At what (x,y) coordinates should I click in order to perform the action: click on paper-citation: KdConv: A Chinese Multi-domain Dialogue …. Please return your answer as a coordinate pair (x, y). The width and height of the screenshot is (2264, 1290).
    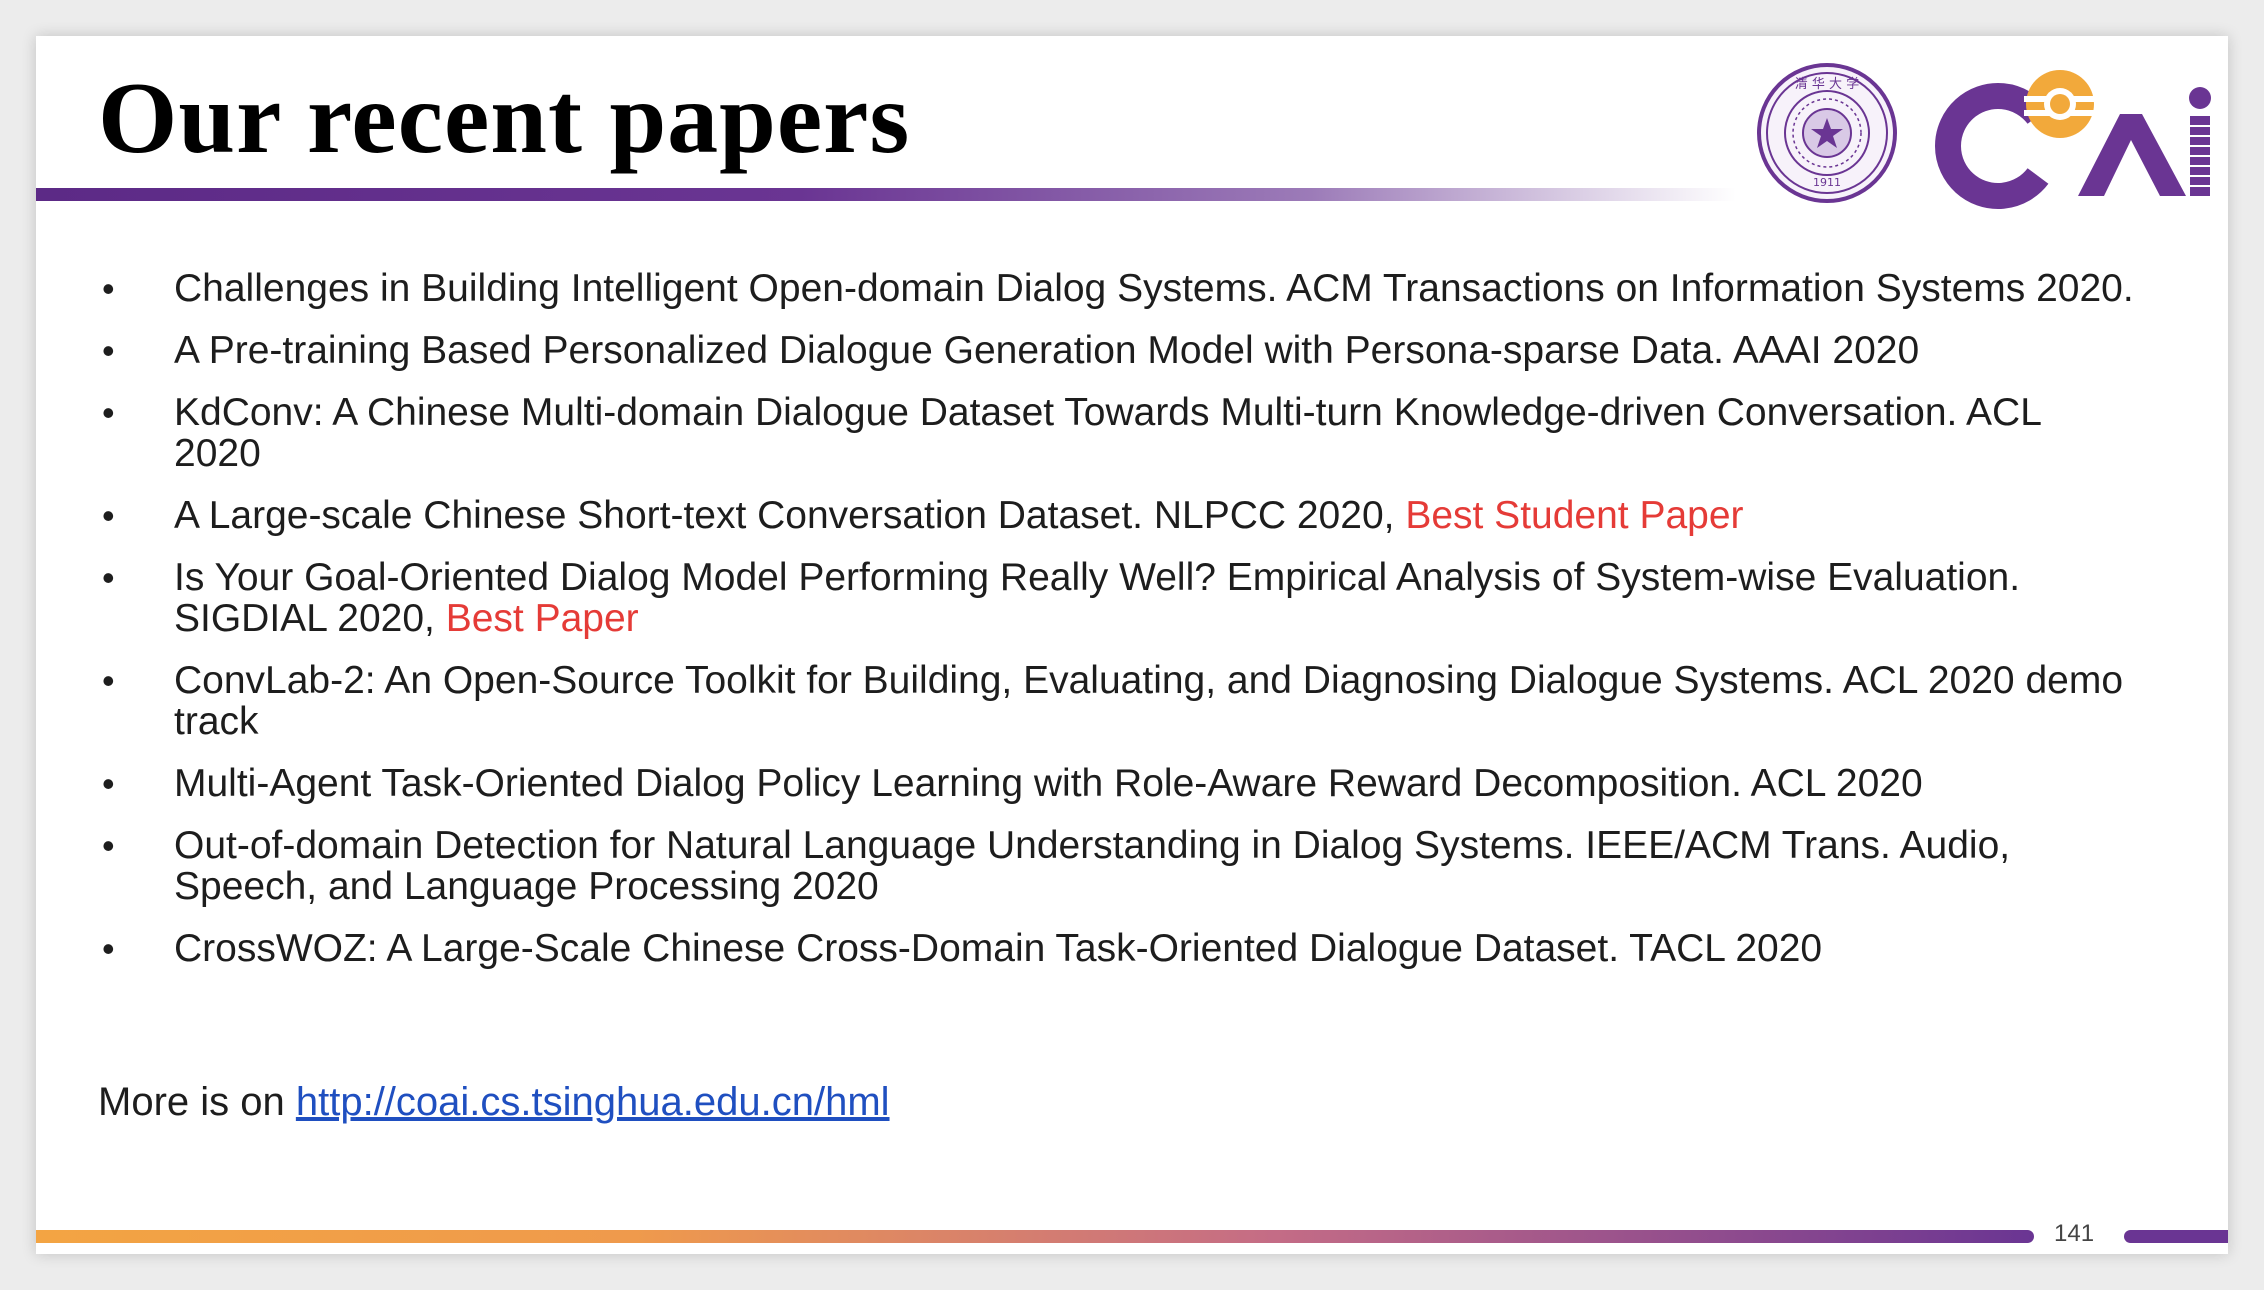
    Looking at the image, I should click on (1107, 433).